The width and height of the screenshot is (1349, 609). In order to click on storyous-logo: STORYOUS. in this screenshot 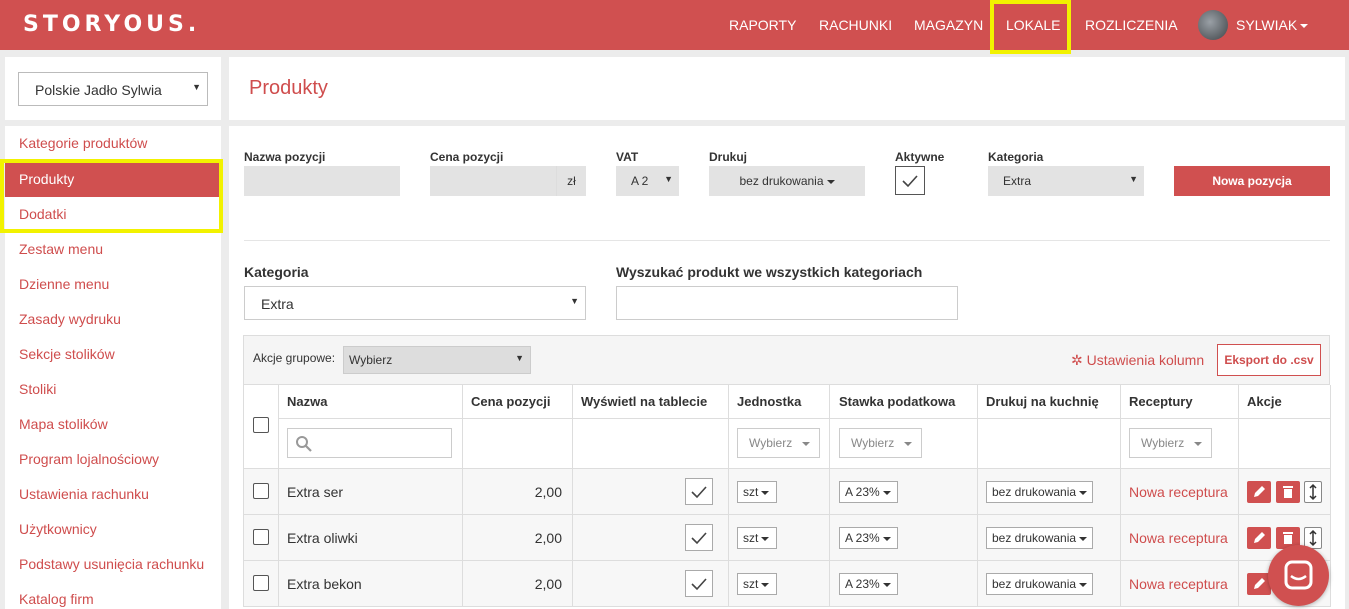, I will do `click(111, 24)`.